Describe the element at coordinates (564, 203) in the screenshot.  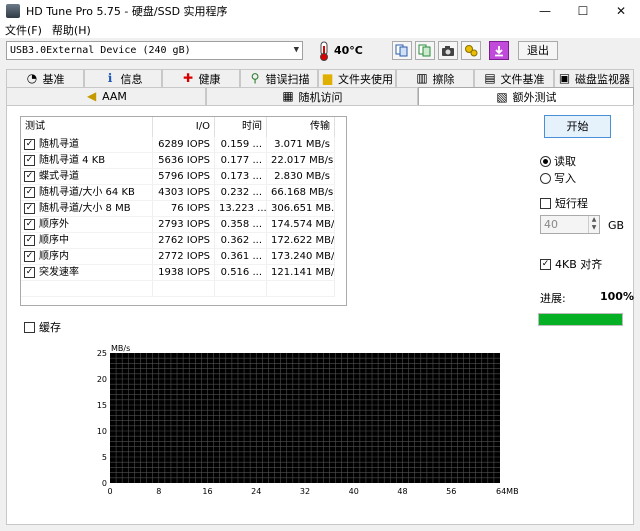
I see `short-stroke-checkbox: 短行程` at that location.